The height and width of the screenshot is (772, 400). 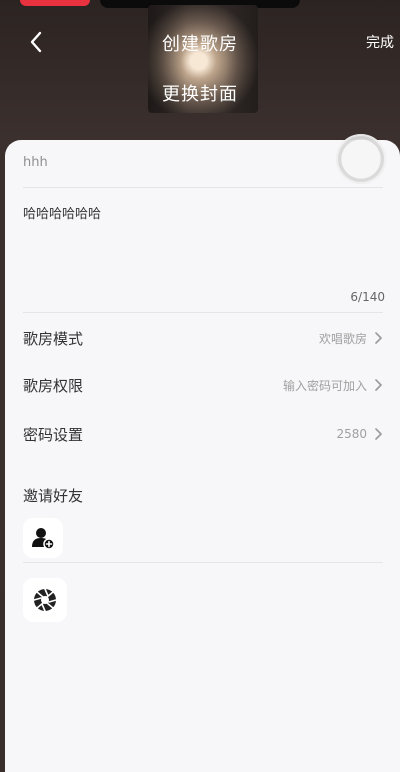 I want to click on room-description-input: 哈哈哈哈哈哈, so click(x=62, y=212).